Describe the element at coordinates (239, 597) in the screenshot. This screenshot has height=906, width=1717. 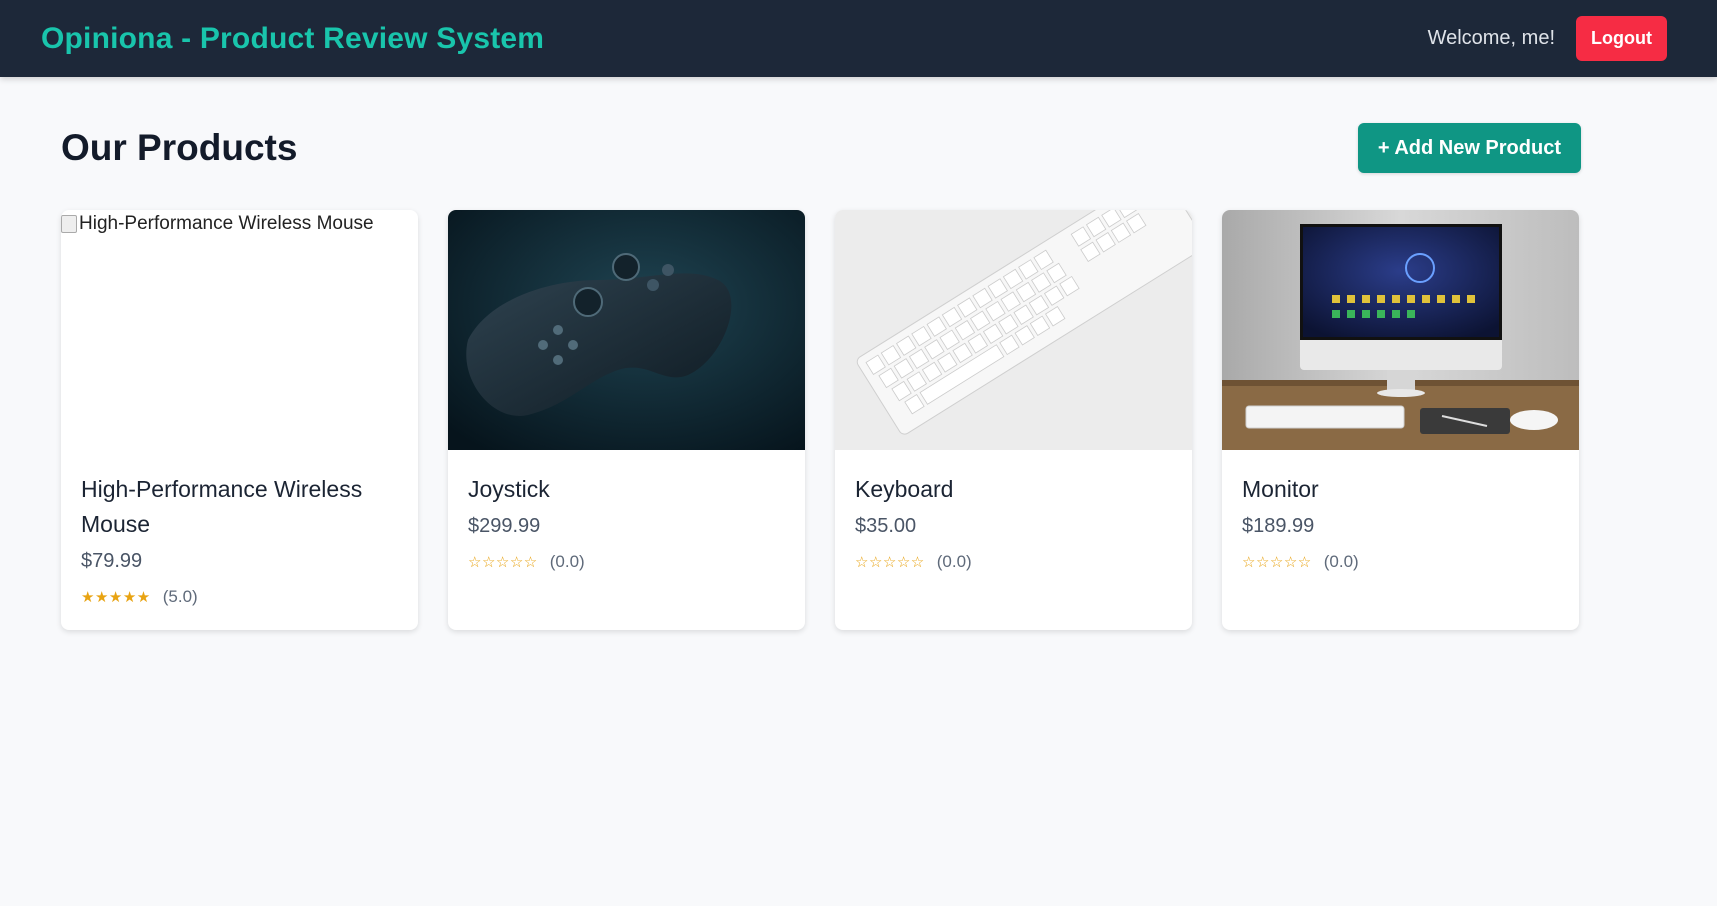
I see `product-rating: ★★★★★ (5.0)` at that location.